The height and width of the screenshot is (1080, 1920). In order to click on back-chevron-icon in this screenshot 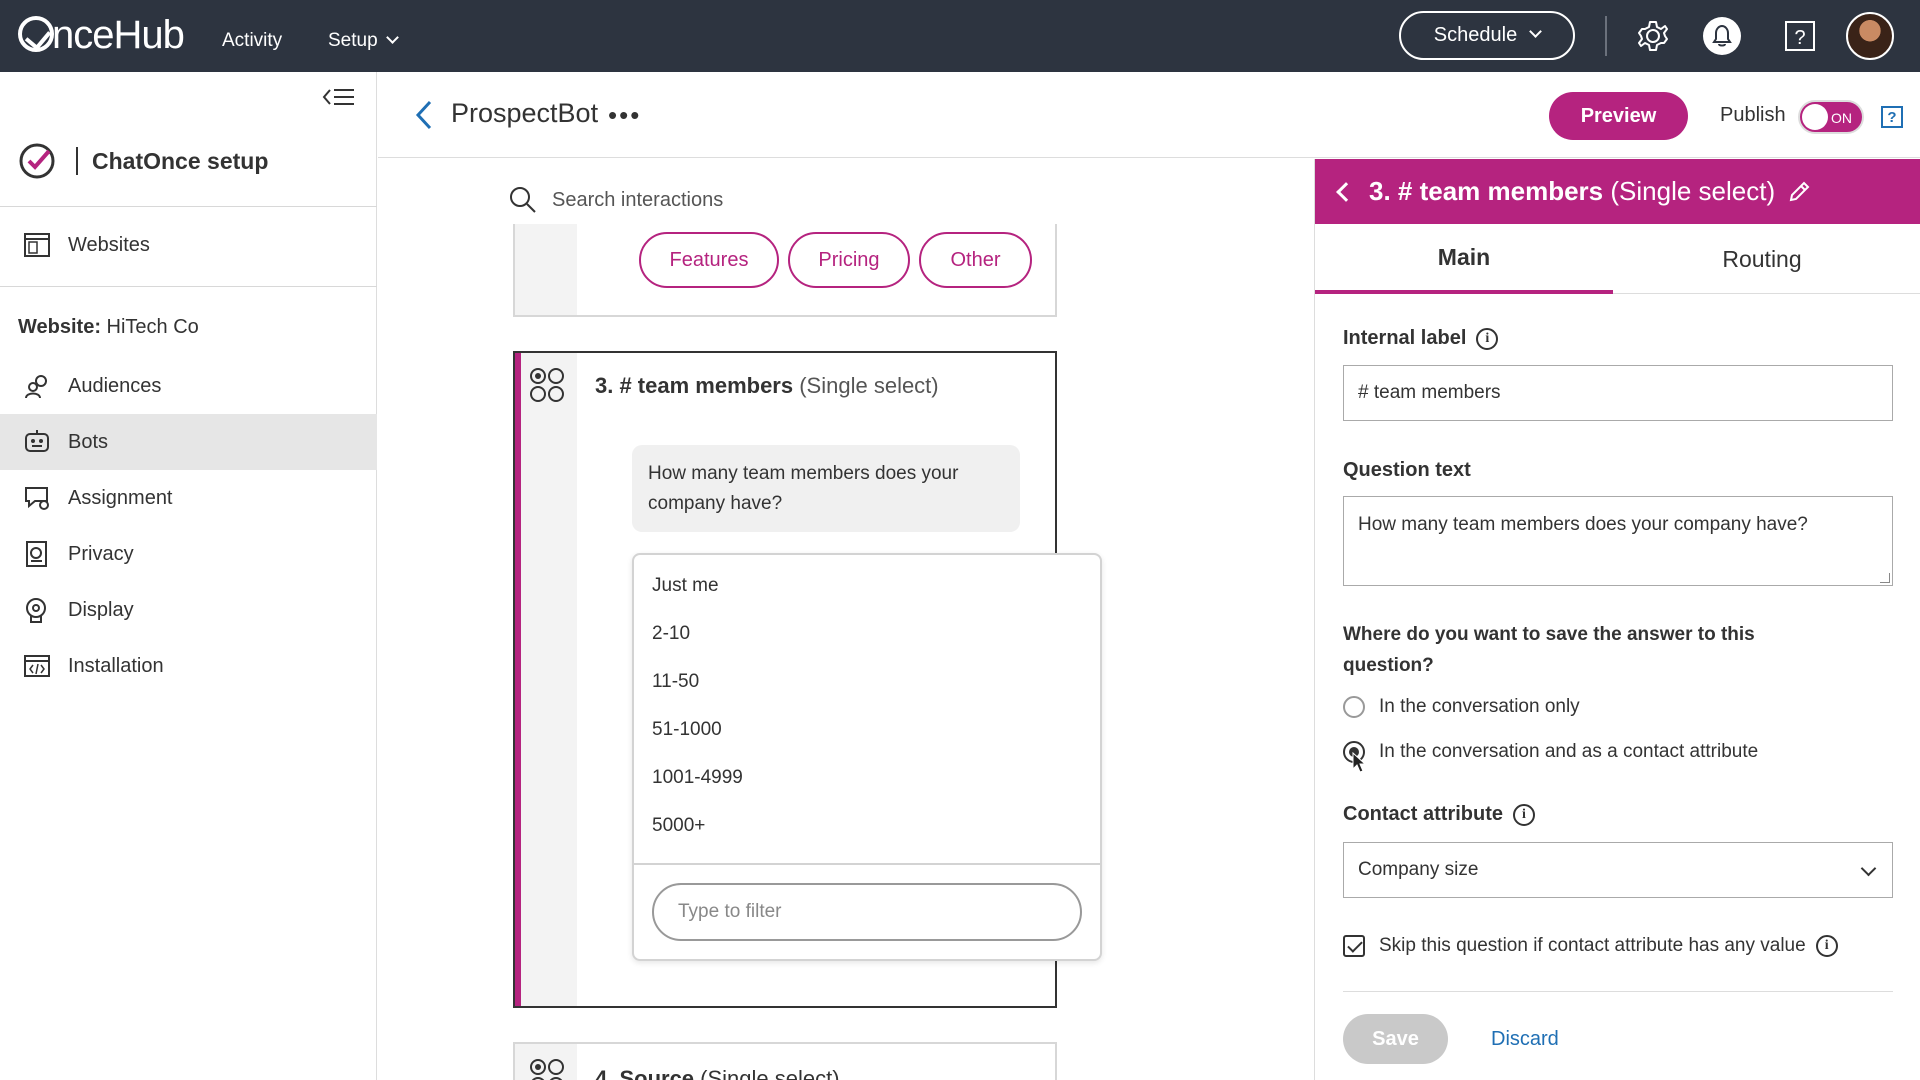, I will do `click(1346, 191)`.